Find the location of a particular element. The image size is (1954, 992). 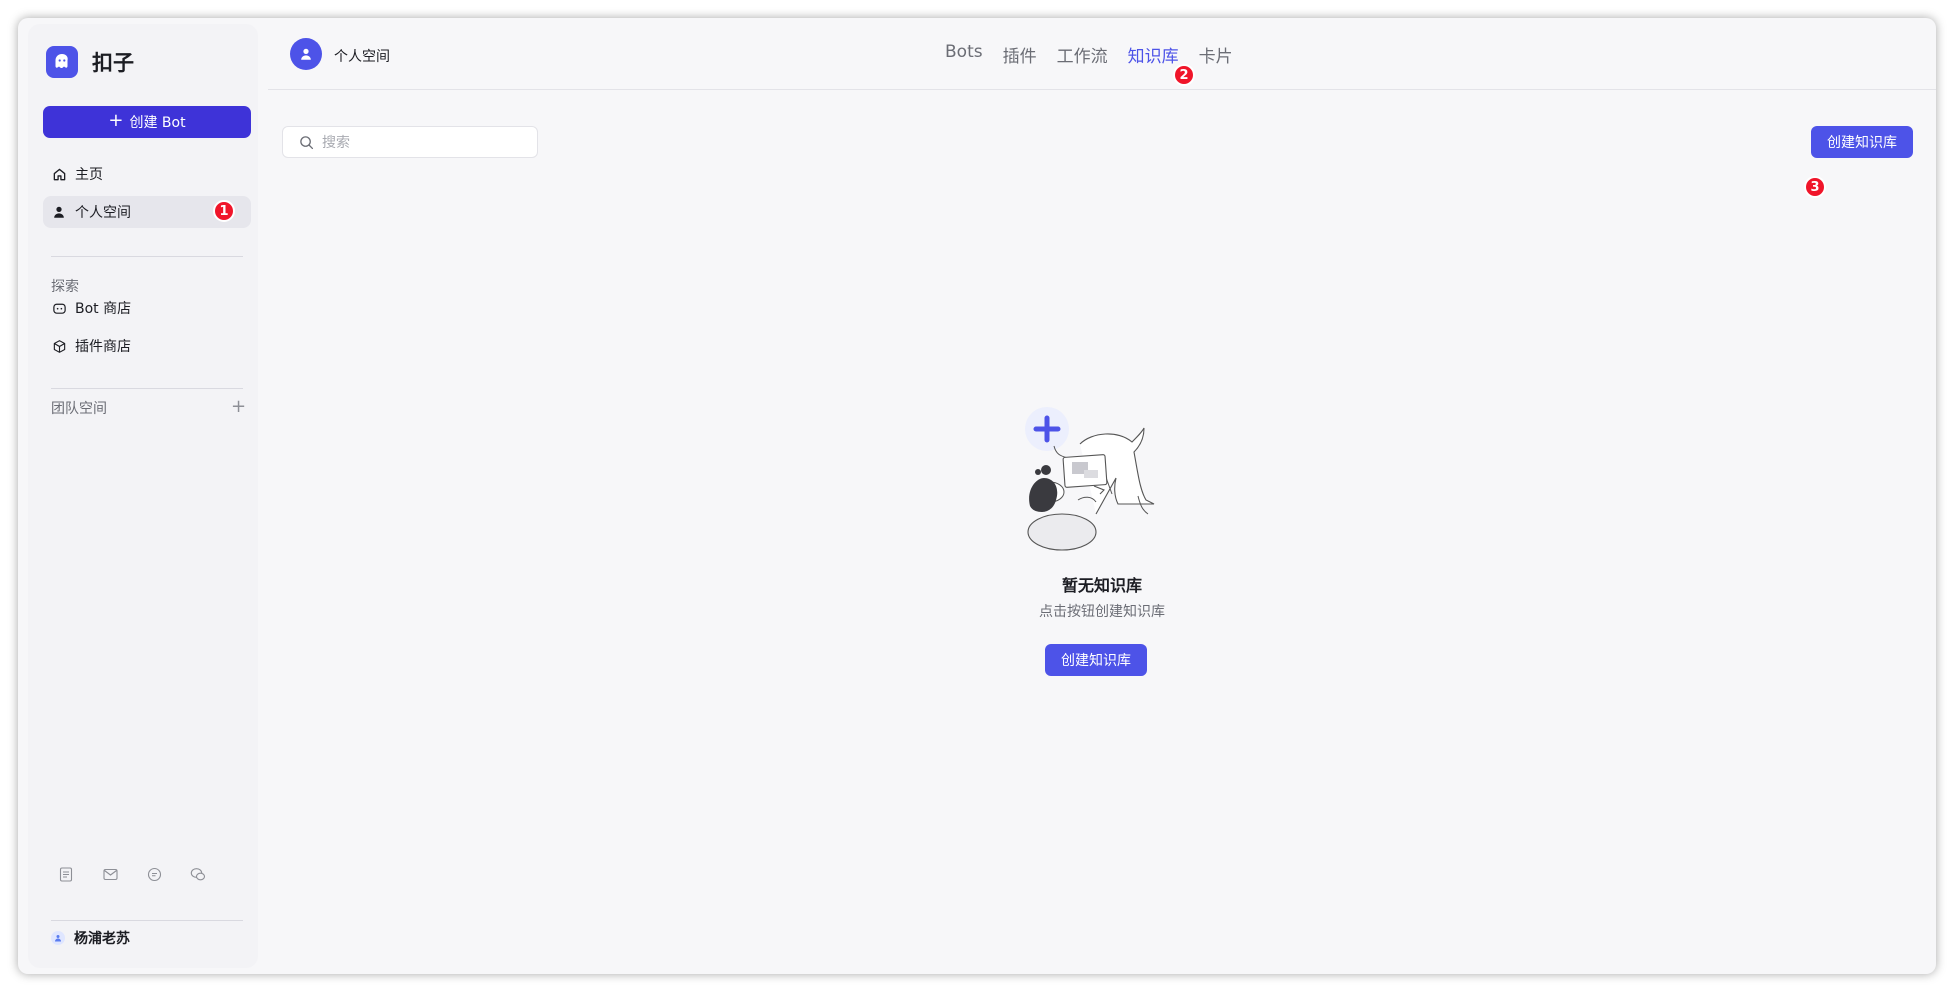

annotation-badge-3: 3 is located at coordinates (1815, 187).